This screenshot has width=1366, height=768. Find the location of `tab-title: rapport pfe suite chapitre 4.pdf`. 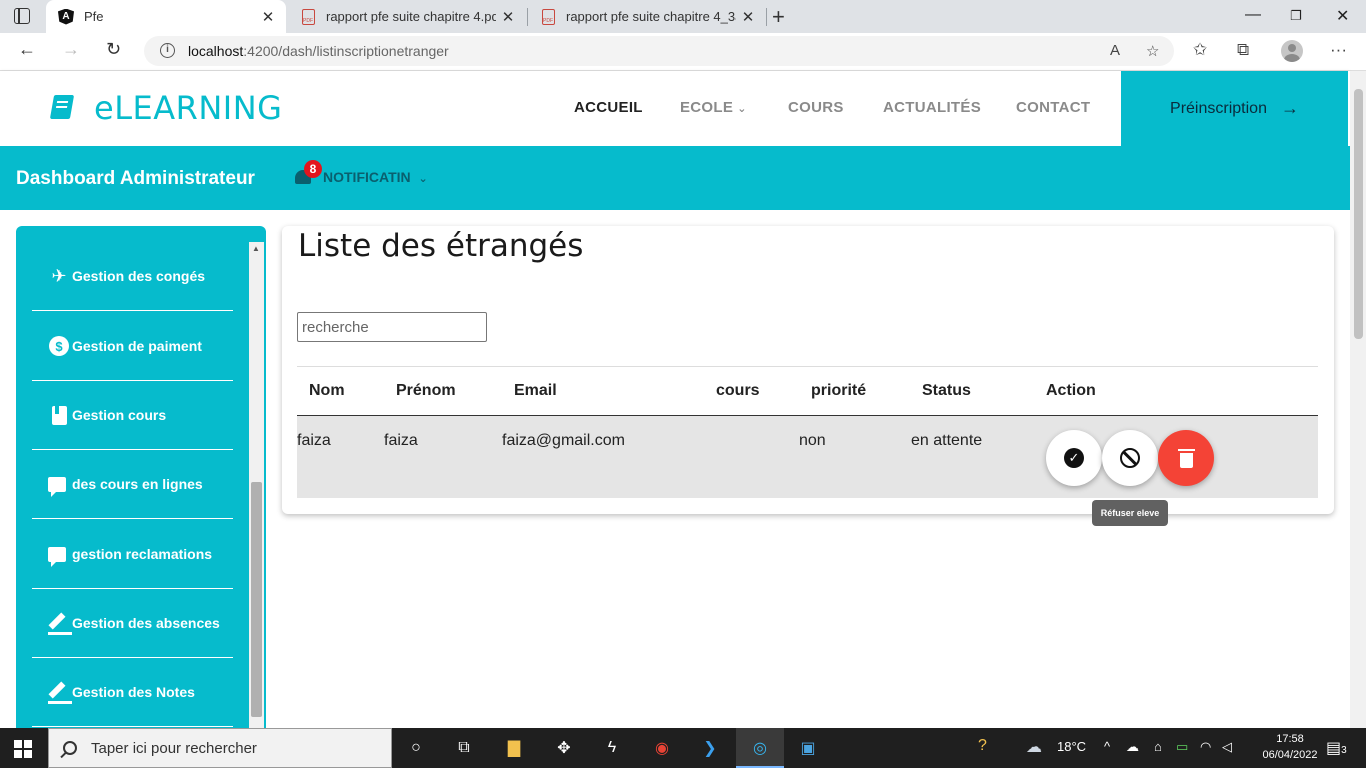

tab-title: rapport pfe suite chapitre 4.pdf is located at coordinates (411, 16).